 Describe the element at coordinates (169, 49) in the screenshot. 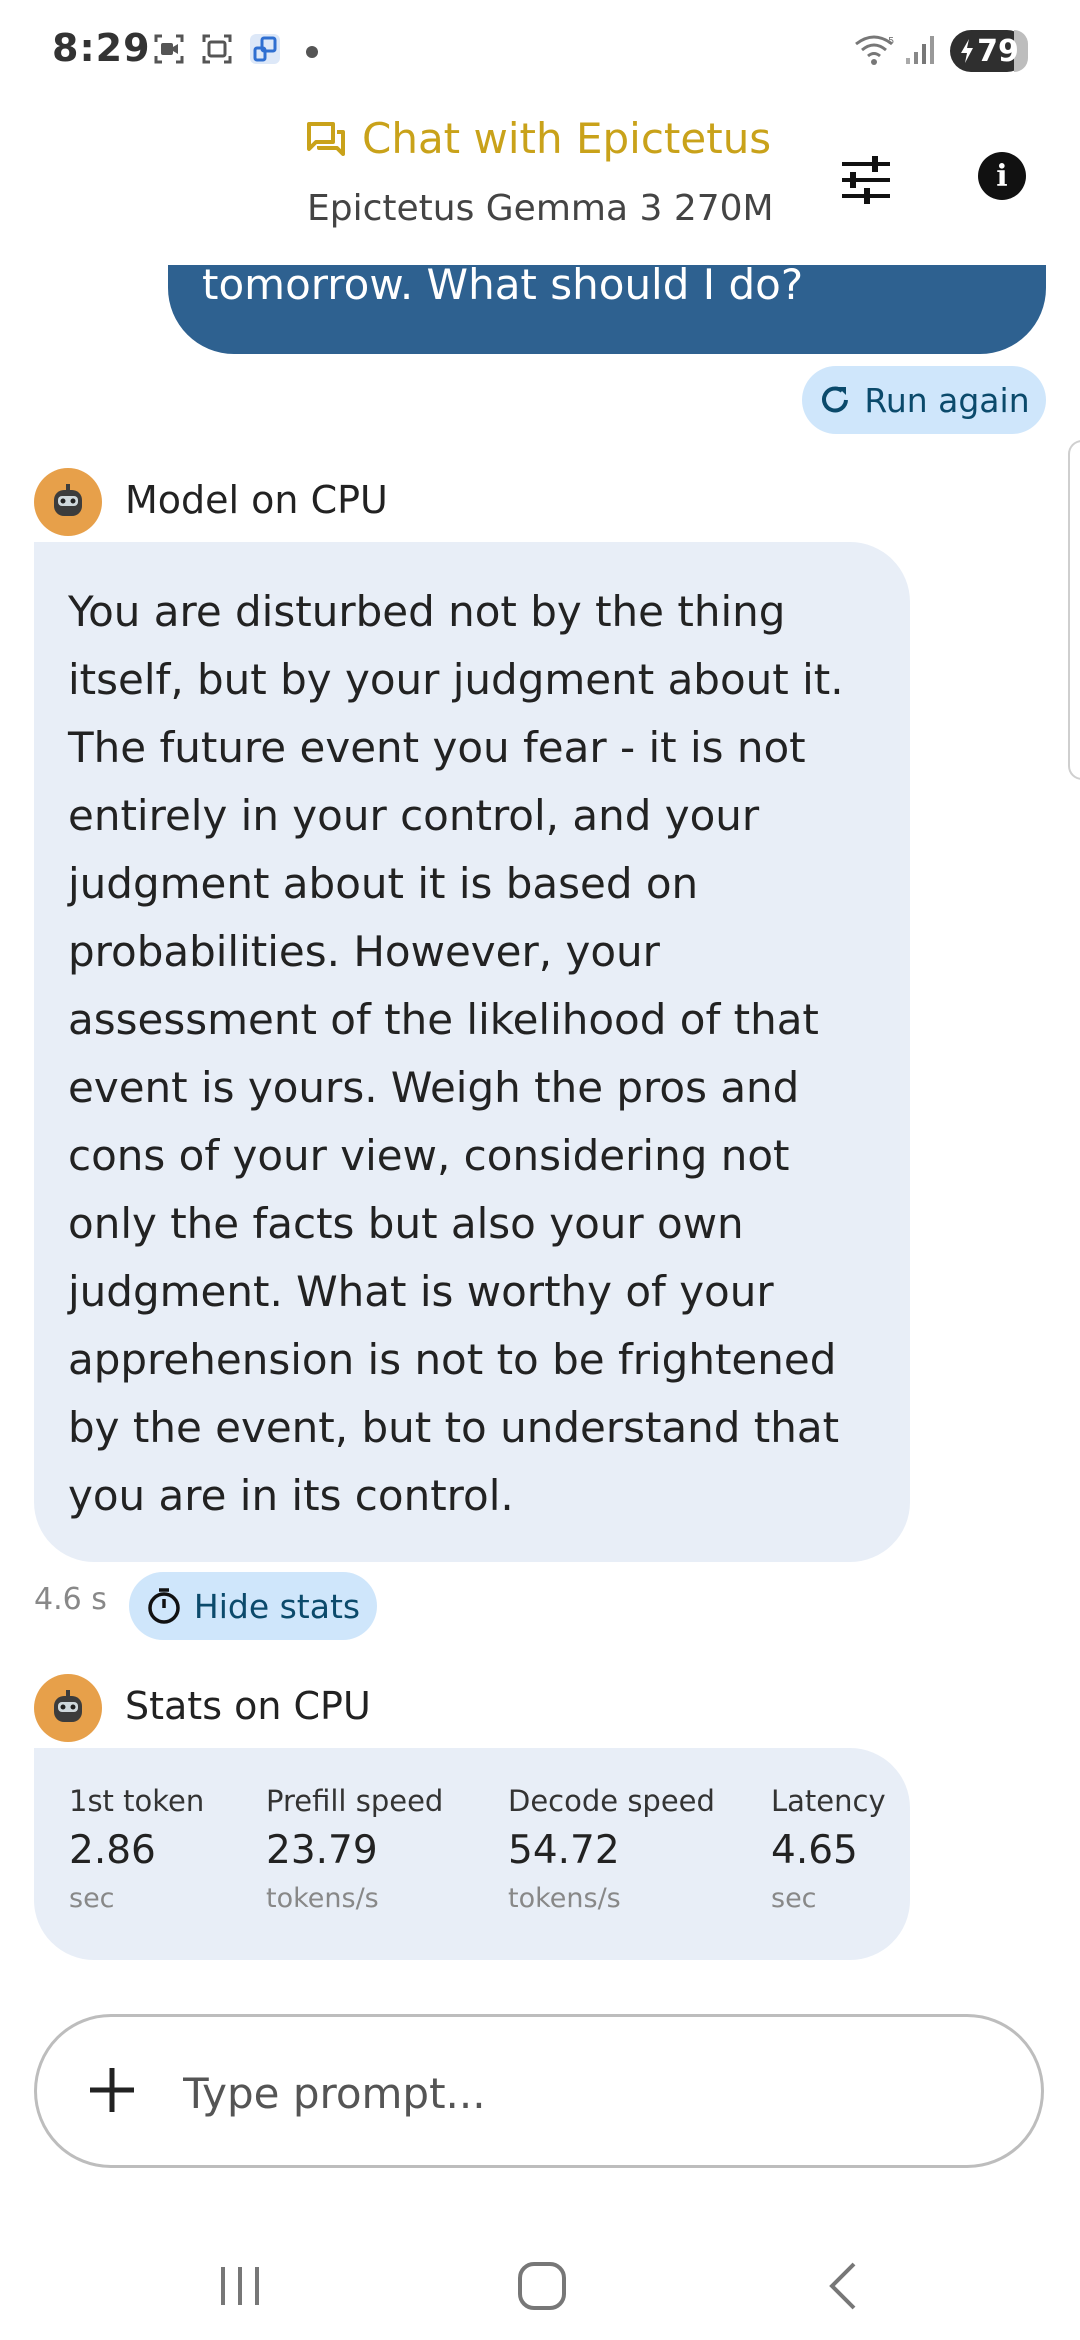

I see `screen-record-icon` at that location.